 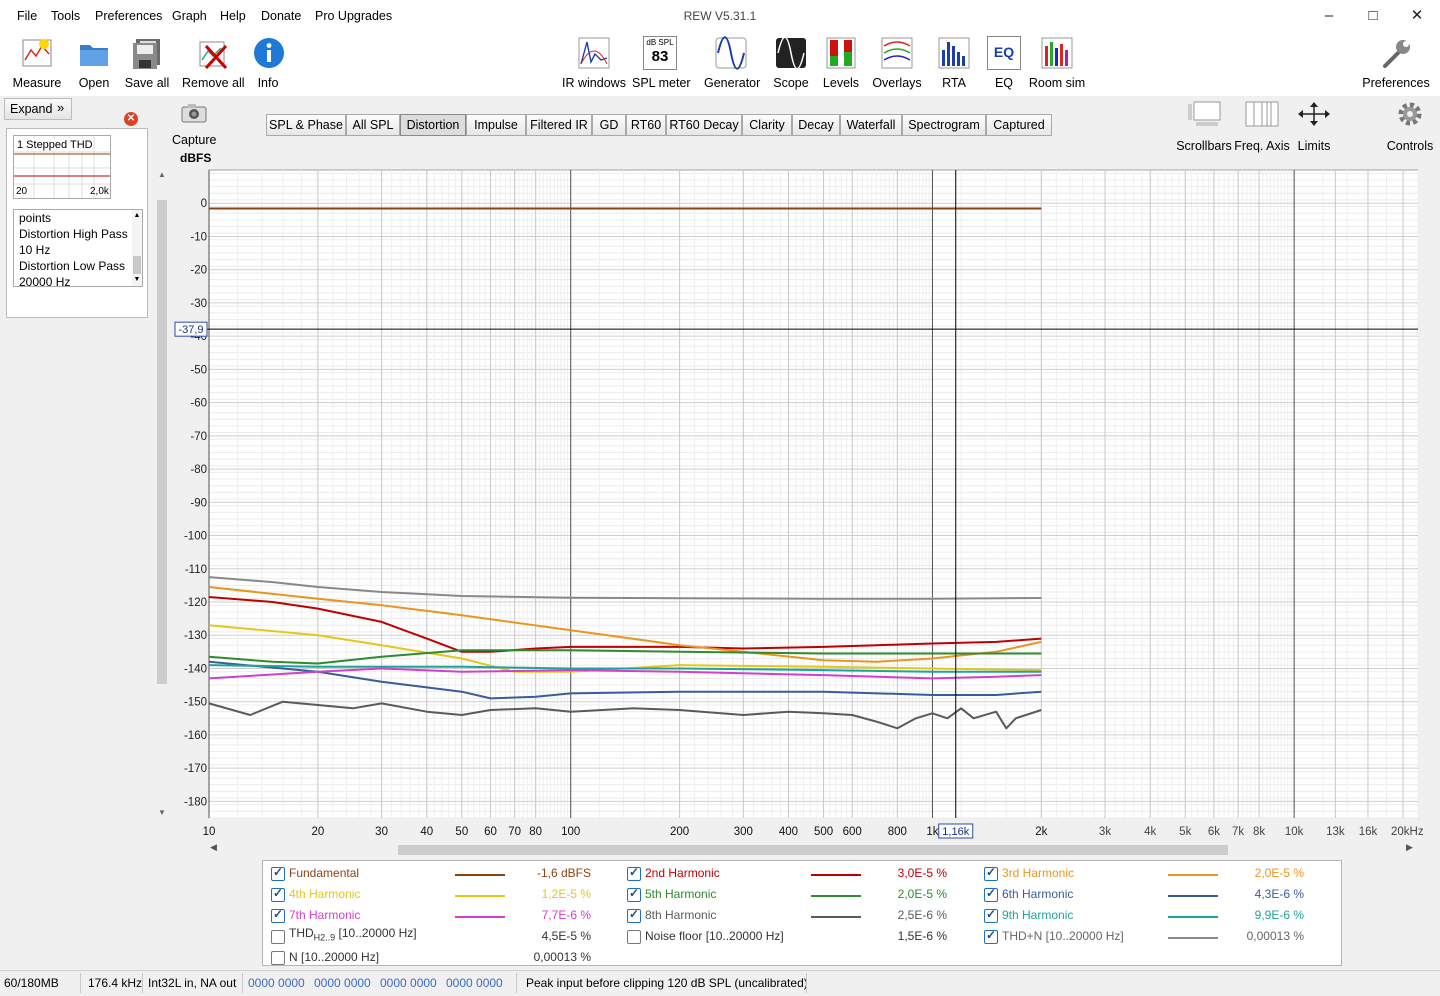 What do you see at coordinates (841, 63) in the screenshot?
I see `levels-button: Levels` at bounding box center [841, 63].